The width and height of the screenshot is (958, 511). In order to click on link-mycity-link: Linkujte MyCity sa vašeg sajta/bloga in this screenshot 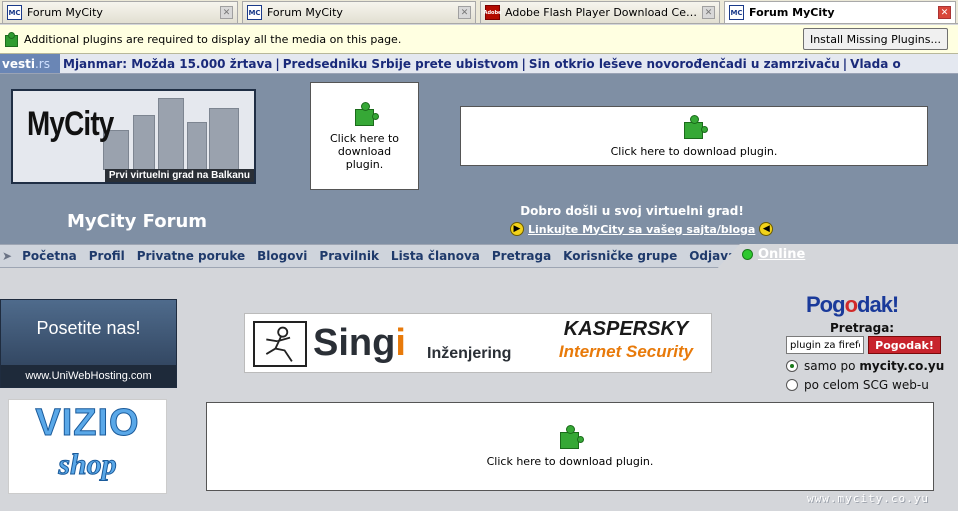, I will do `click(641, 229)`.